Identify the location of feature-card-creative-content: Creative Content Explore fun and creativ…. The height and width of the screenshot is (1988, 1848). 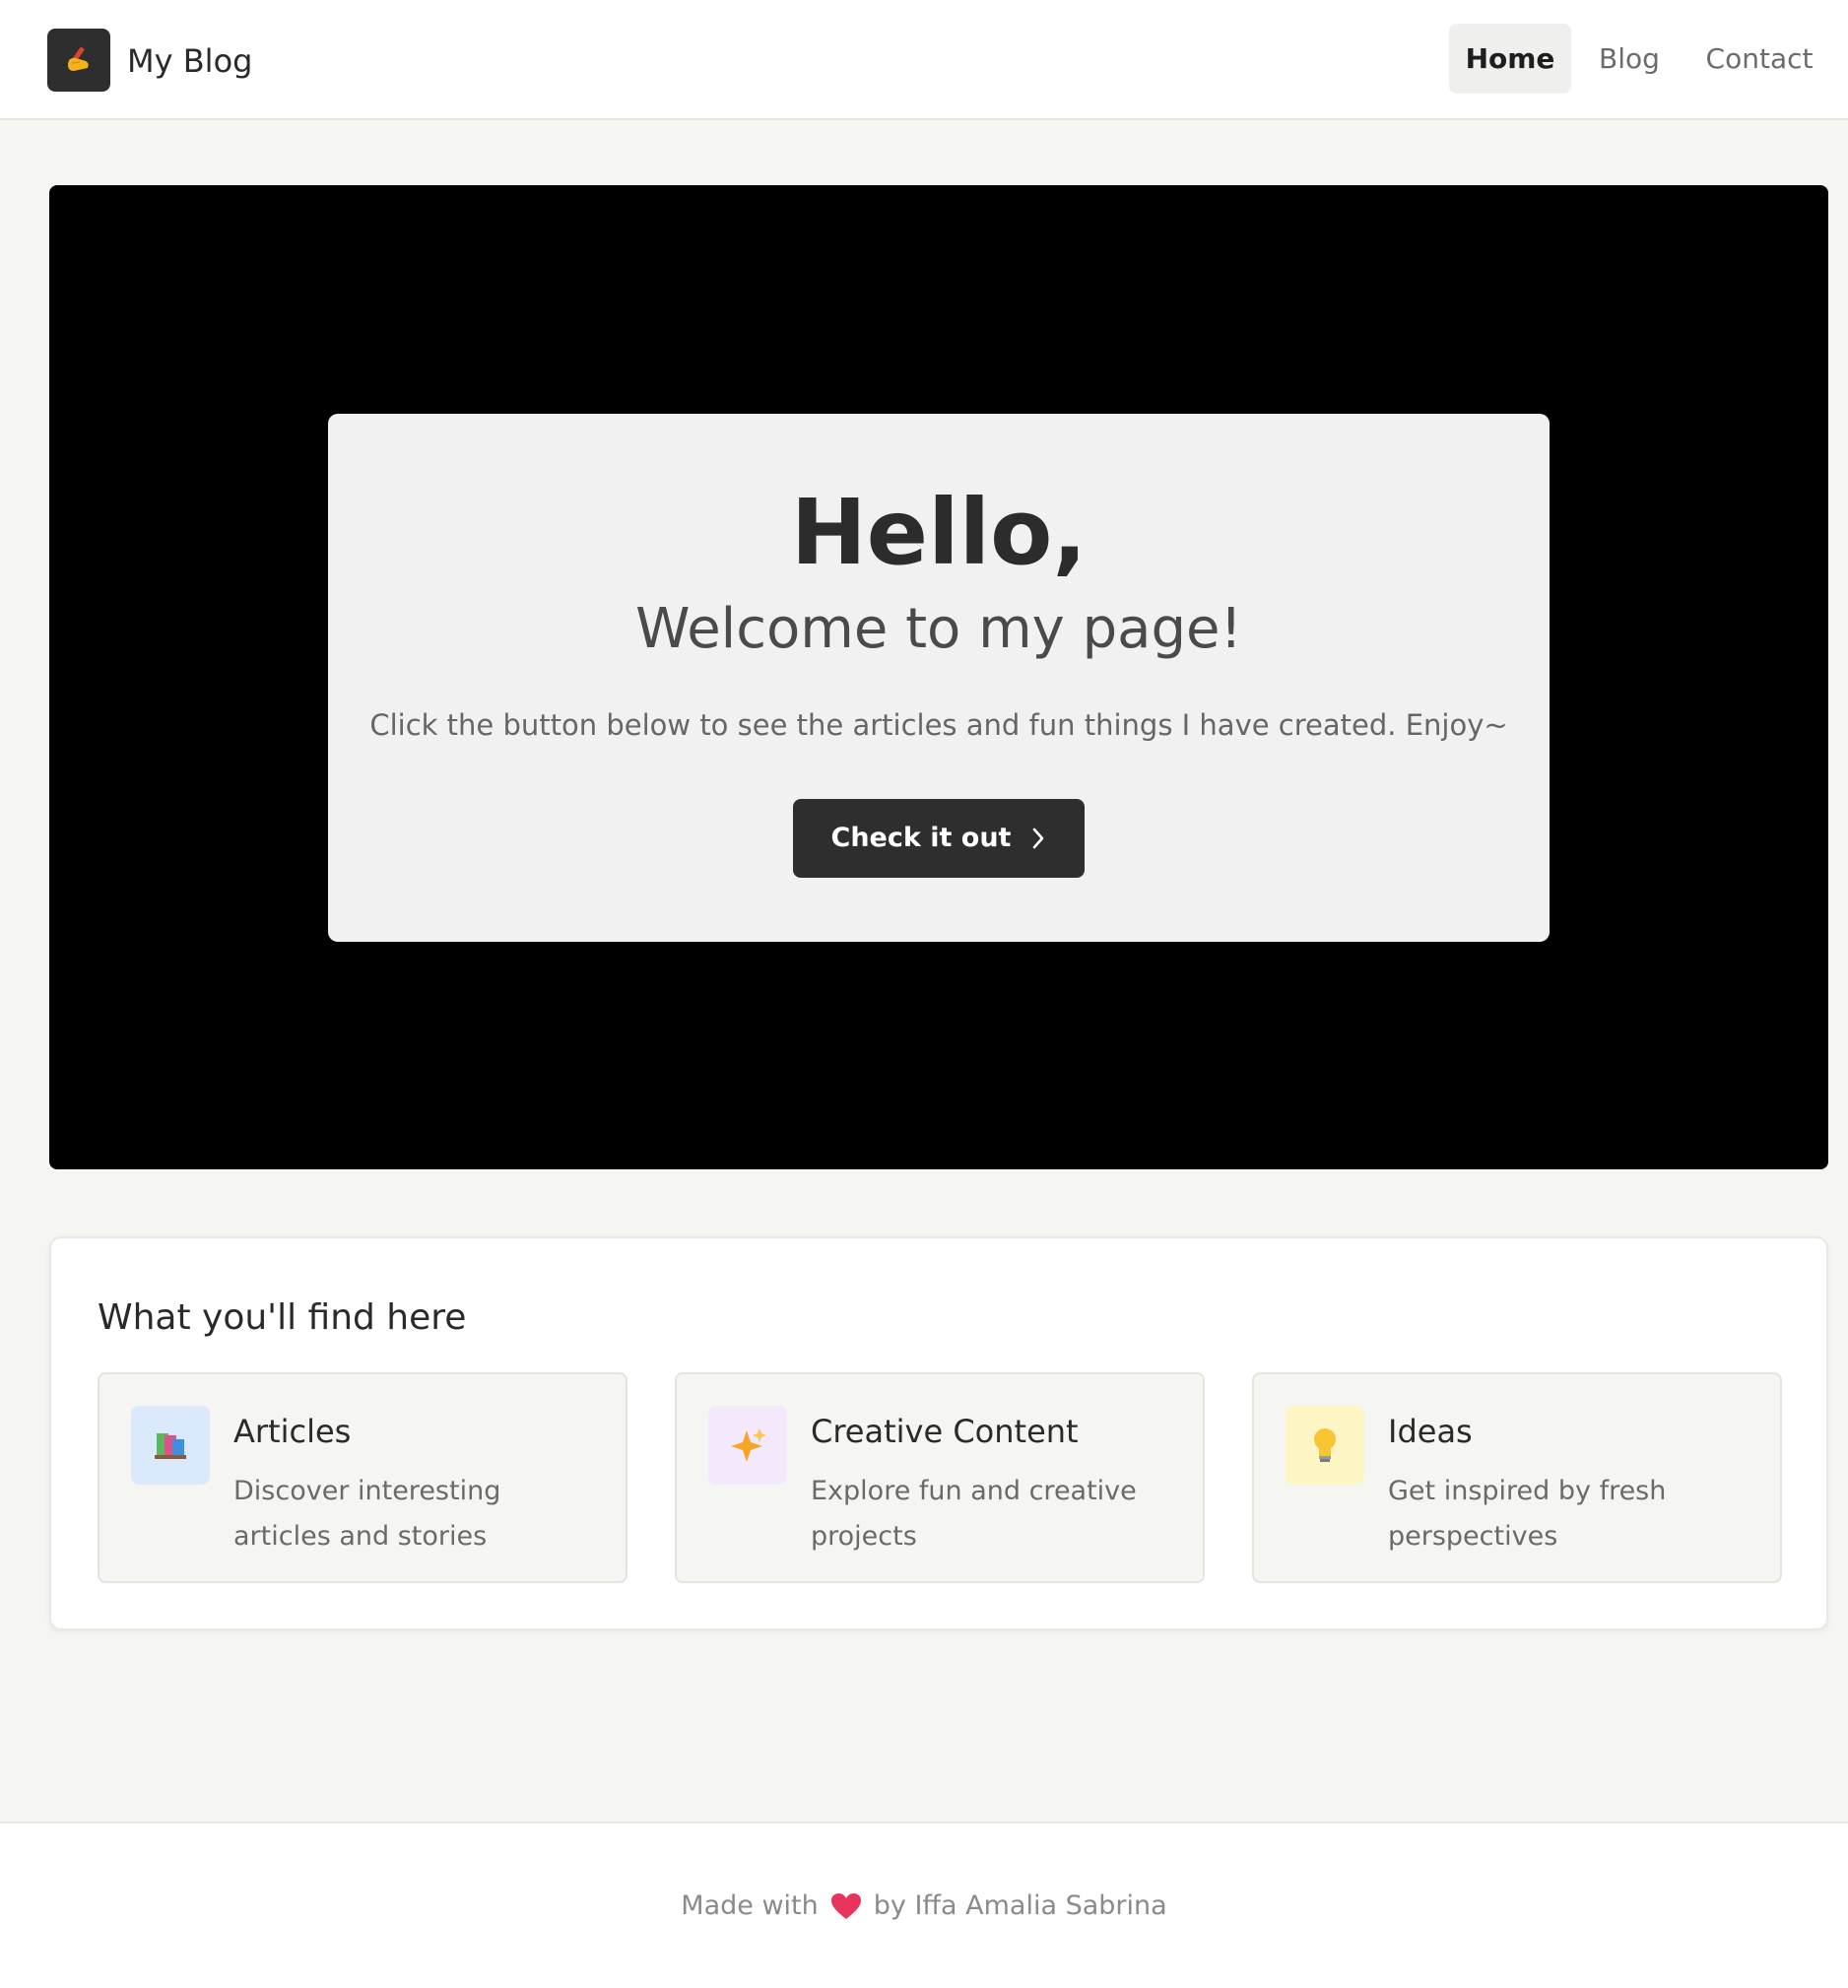
(940, 1477).